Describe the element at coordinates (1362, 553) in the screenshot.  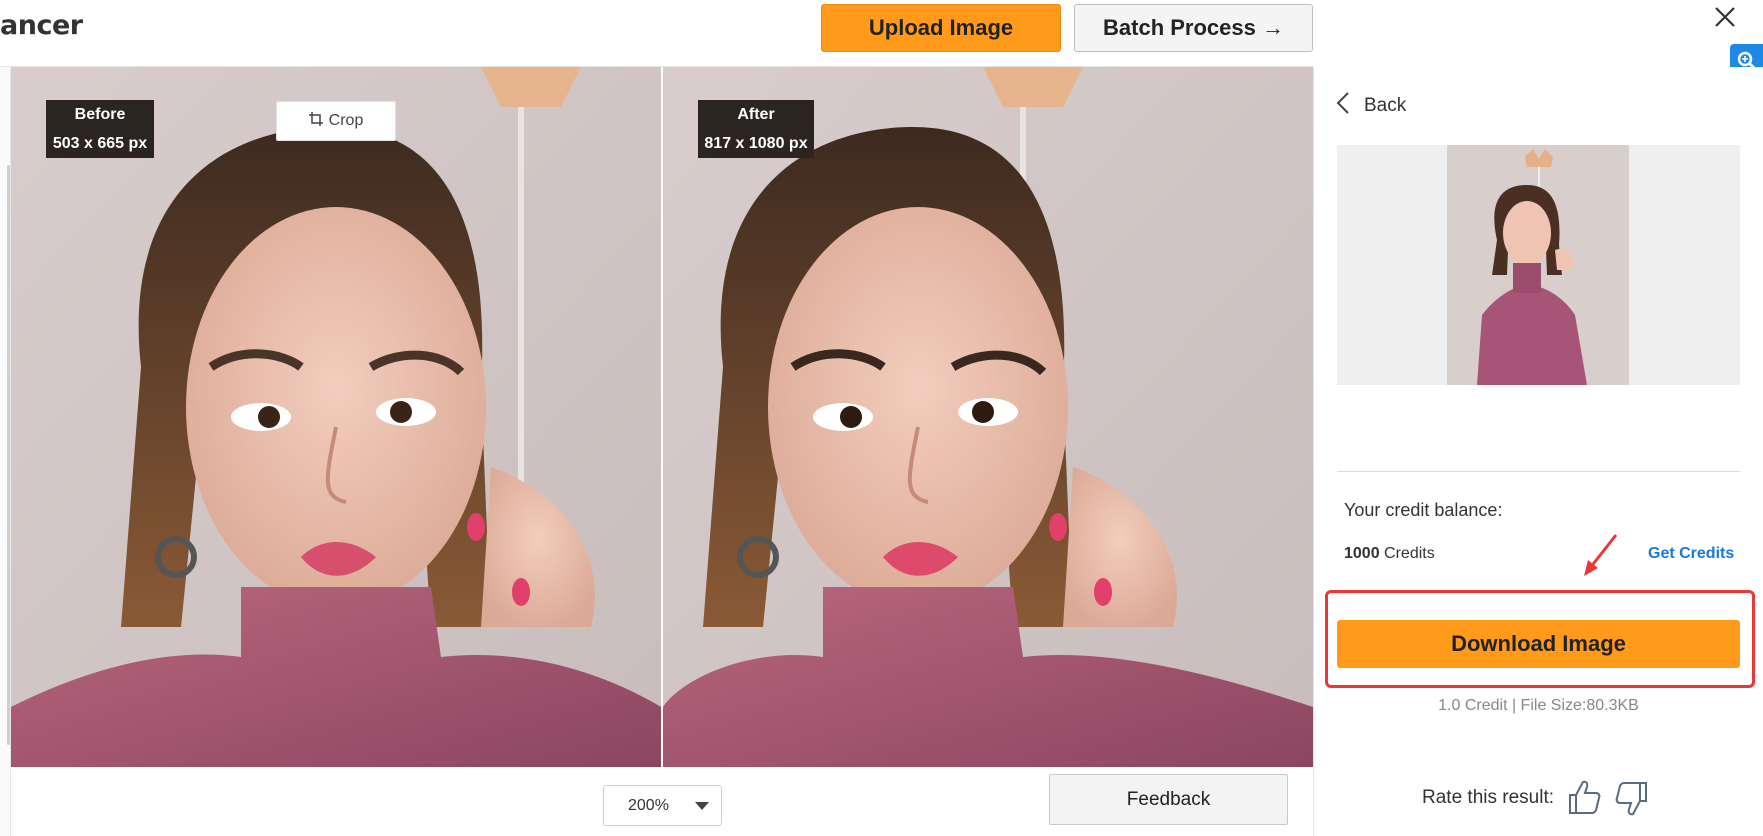
I see `credit-count: 1000` at that location.